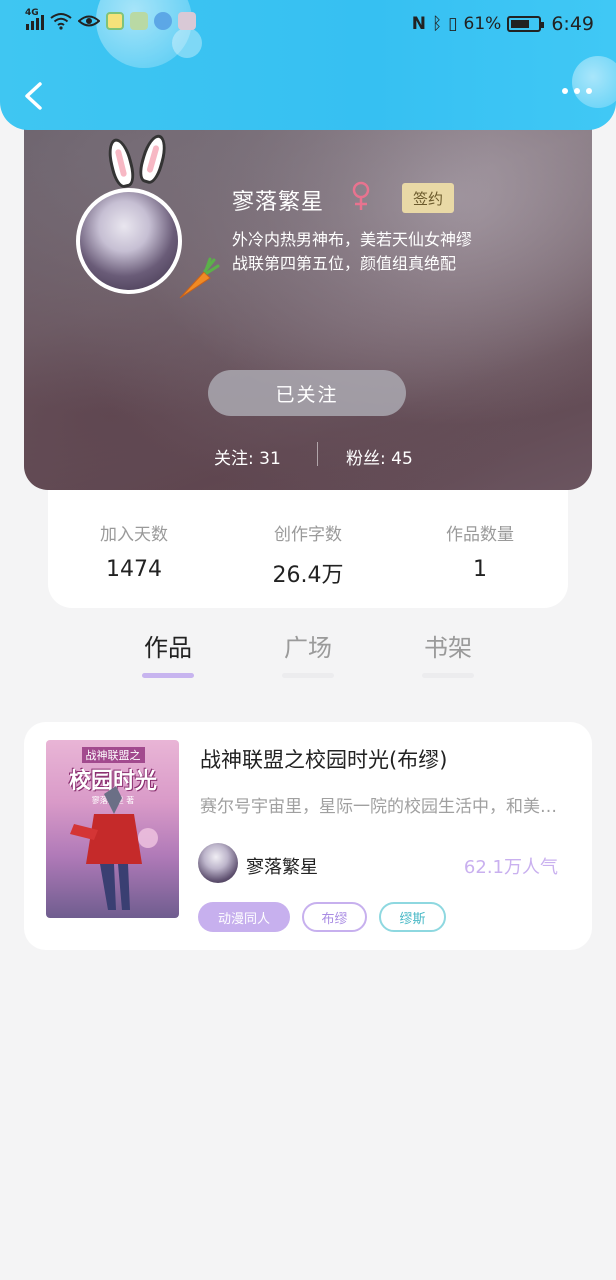  I want to click on battery-percent: 61%, so click(482, 24).